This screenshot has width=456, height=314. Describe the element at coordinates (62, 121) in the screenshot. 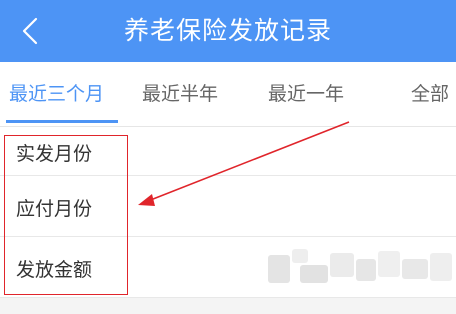

I see `active-tab-indicator` at that location.